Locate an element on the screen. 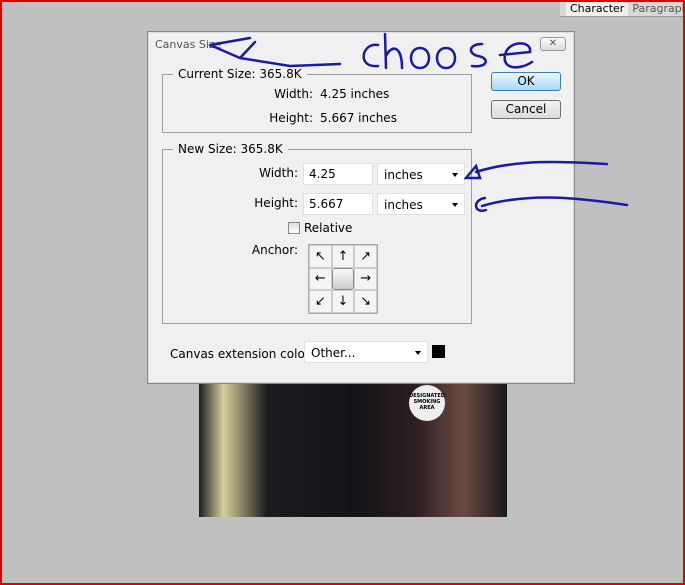 The width and height of the screenshot is (685, 585). choose-text is located at coordinates (448, 51).